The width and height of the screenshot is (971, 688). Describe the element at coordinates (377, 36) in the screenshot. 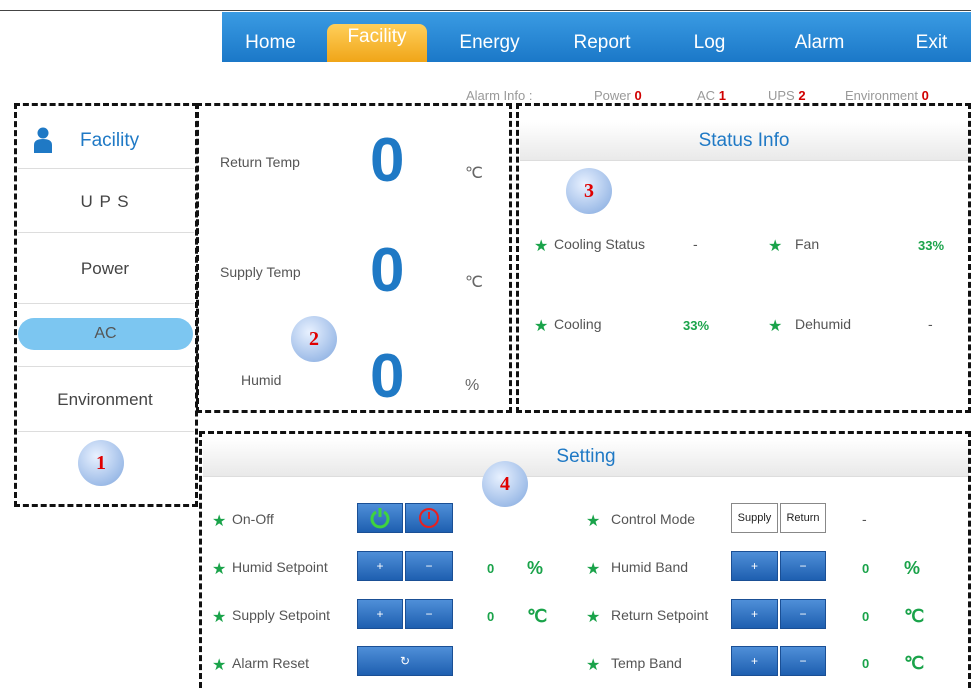

I see `nav-facility-label: Facility` at that location.